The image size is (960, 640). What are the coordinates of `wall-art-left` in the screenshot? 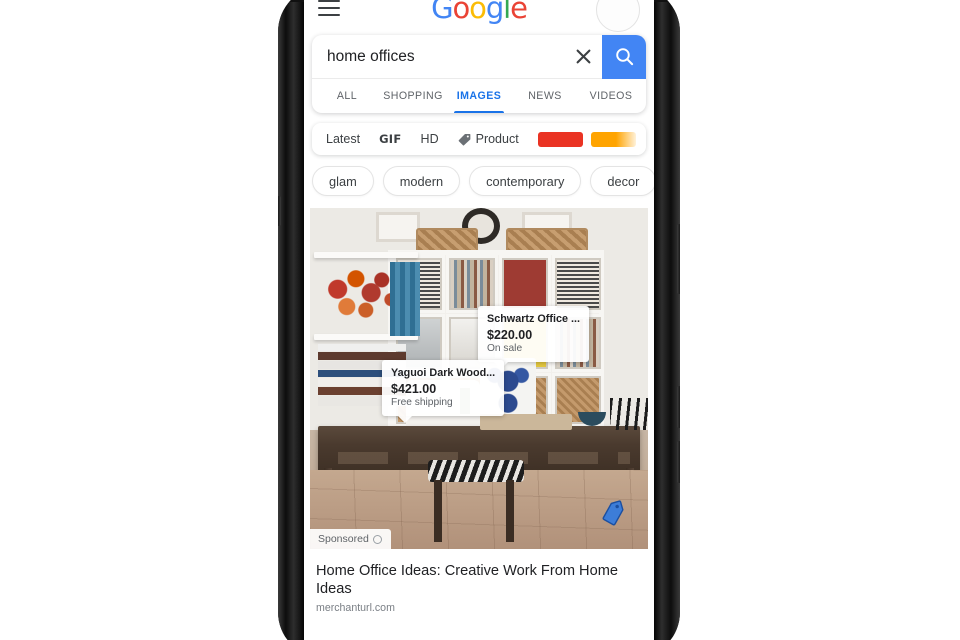 It's located at (398, 227).